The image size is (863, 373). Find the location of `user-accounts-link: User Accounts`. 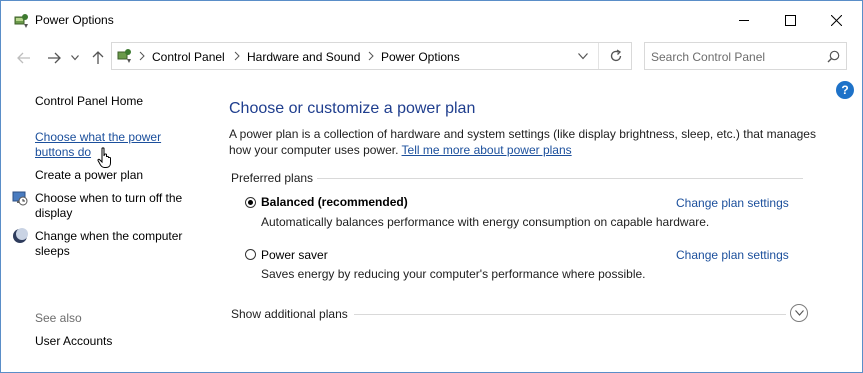

user-accounts-link: User Accounts is located at coordinates (73, 341).